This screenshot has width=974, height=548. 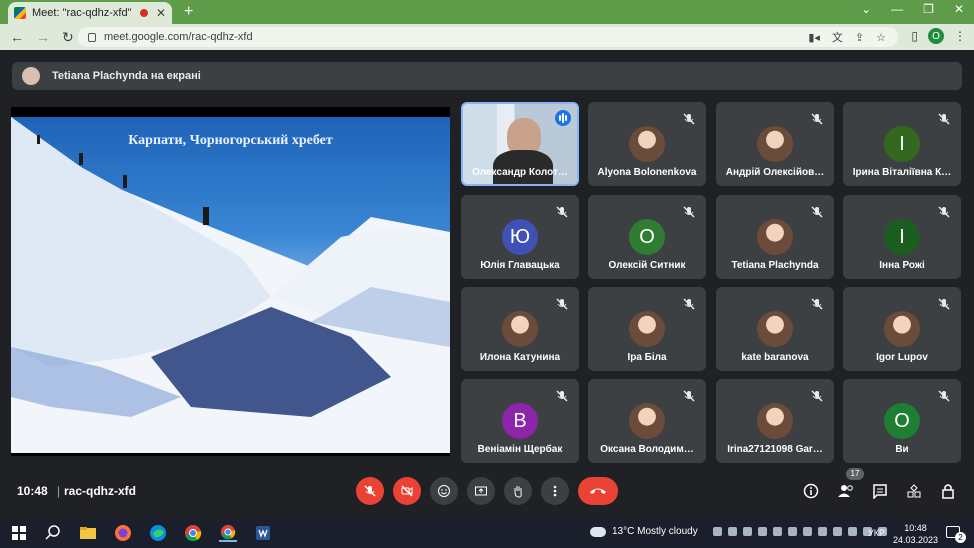 I want to click on translate-icon: 文, so click(x=837, y=37).